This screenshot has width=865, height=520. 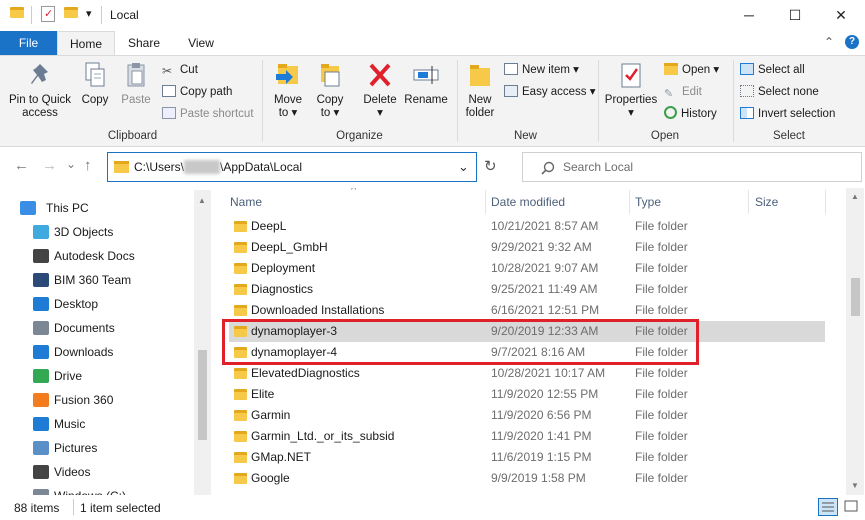 What do you see at coordinates (95, 83) in the screenshot?
I see `copy-button: Copy` at bounding box center [95, 83].